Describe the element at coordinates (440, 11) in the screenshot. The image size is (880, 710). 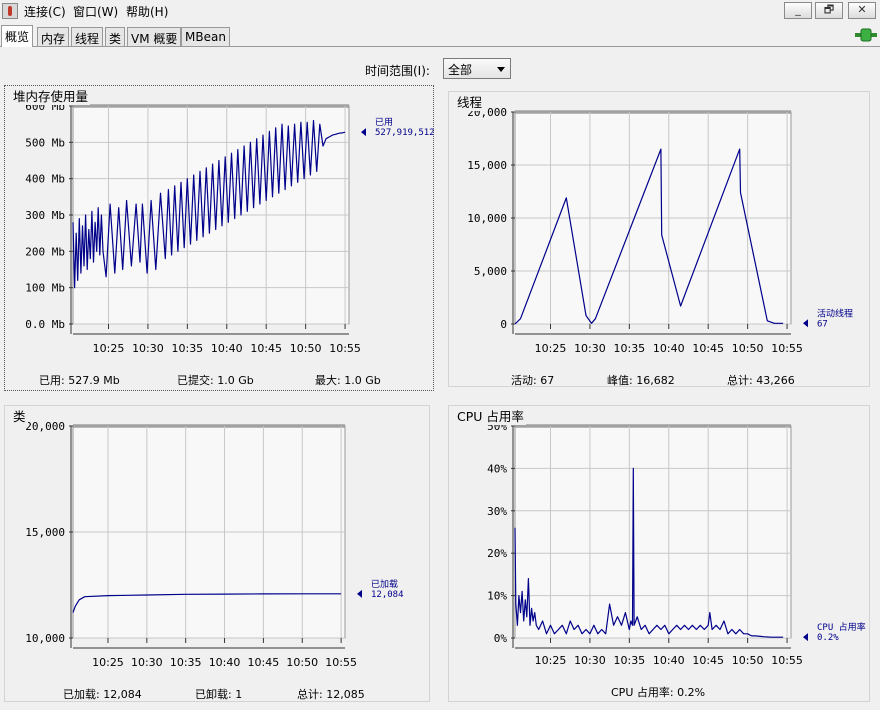
I see `menu-bar: 连接(C) 窗口(W) 帮助(H) _ 🗗 ✕` at that location.